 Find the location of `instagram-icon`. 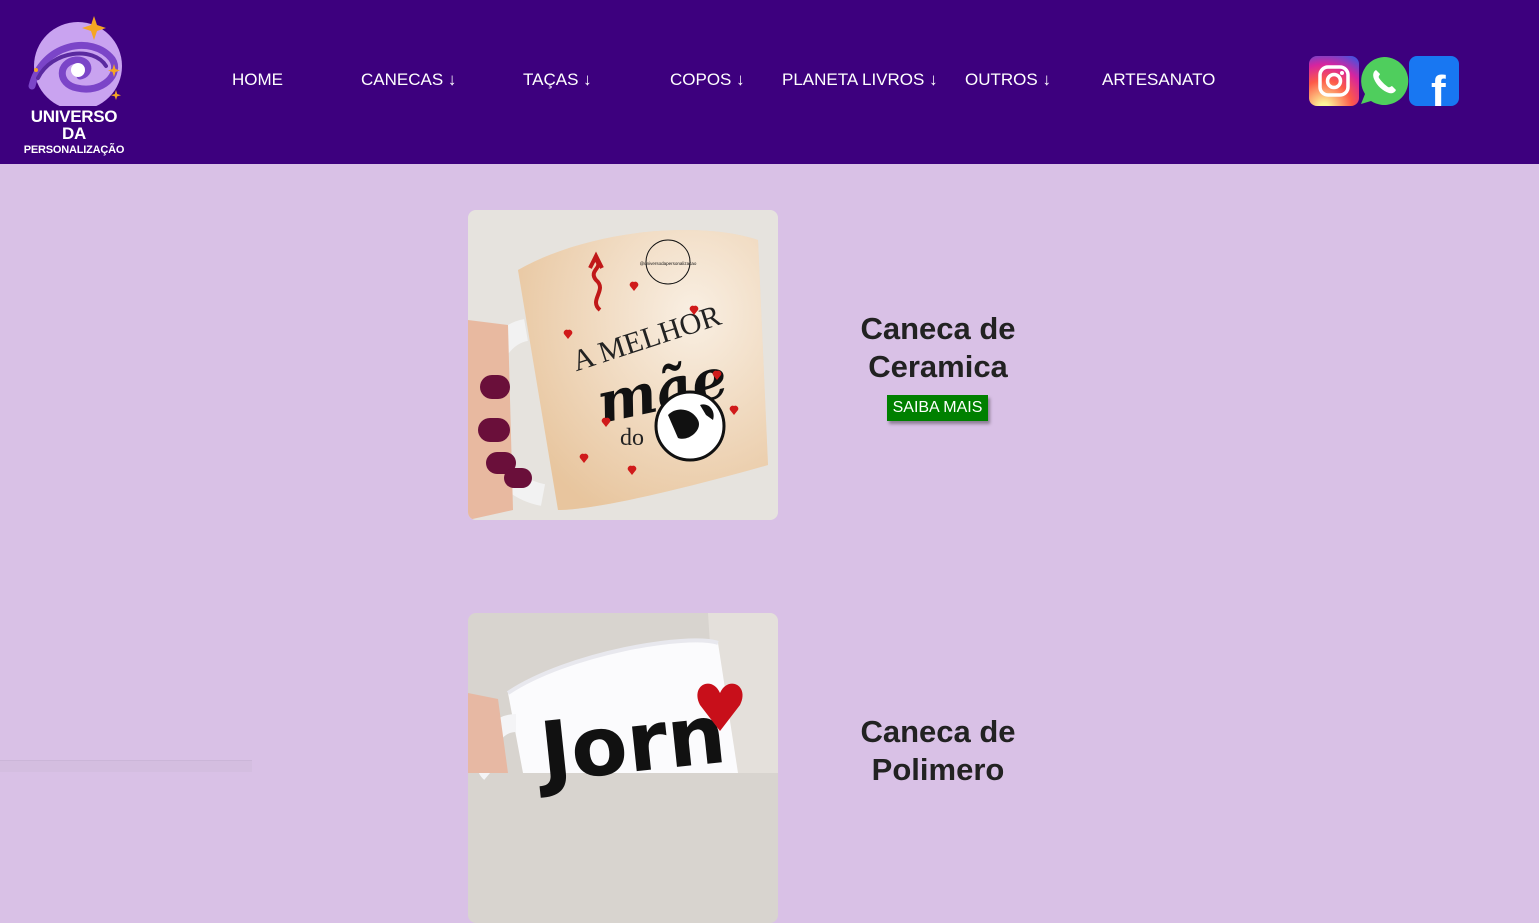

instagram-icon is located at coordinates (1334, 81).